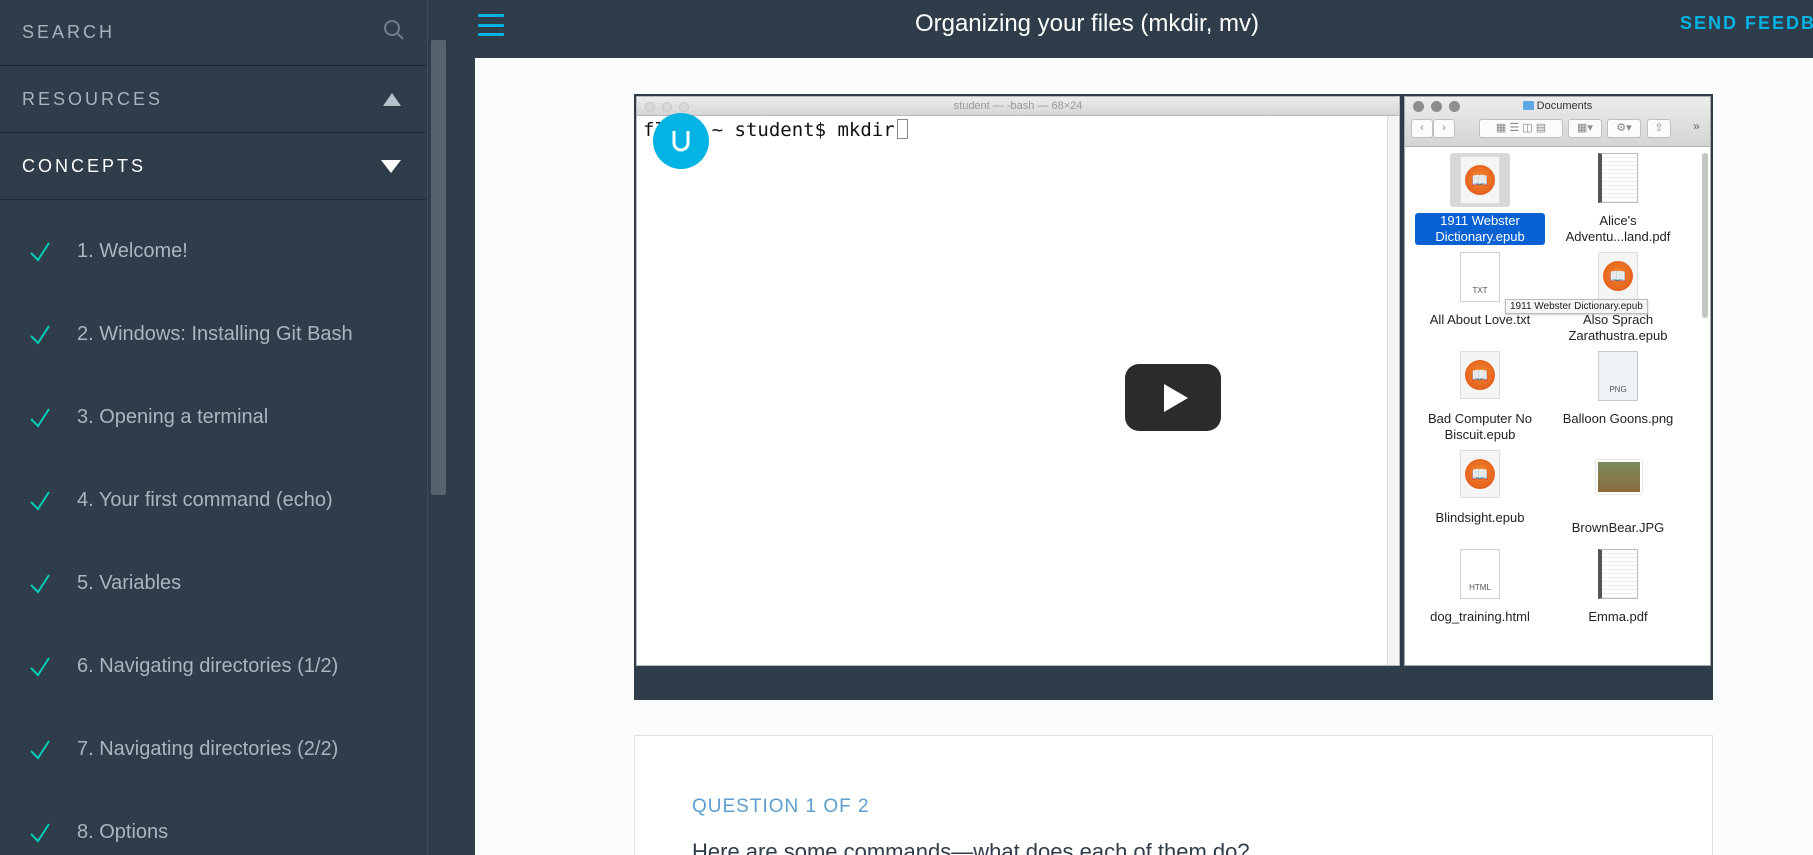  I want to click on file-name: Alice's Adventu...land.pdf, so click(1618, 228).